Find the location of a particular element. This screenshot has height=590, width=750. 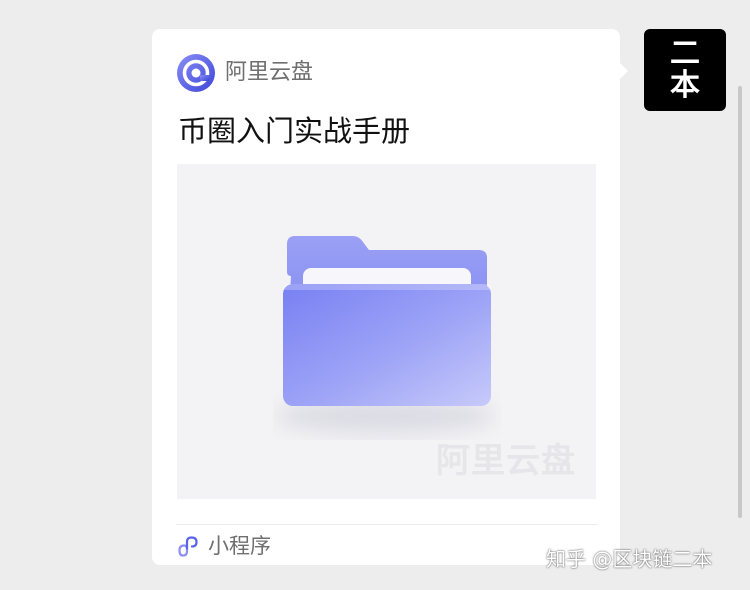

sender-avatar: 二 本 is located at coordinates (685, 70).